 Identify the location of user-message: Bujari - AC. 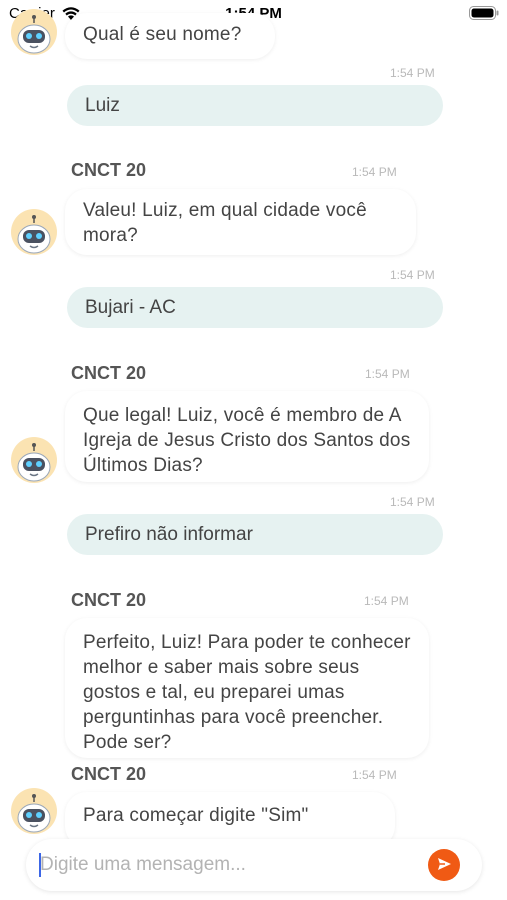
(255, 307).